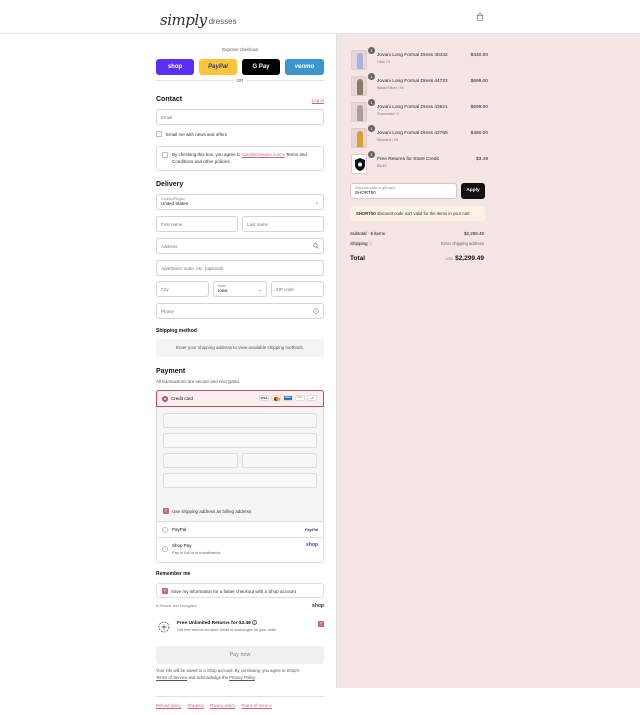  Describe the element at coordinates (388, 140) in the screenshot. I see `item-variant: Mustard / 00` at that location.